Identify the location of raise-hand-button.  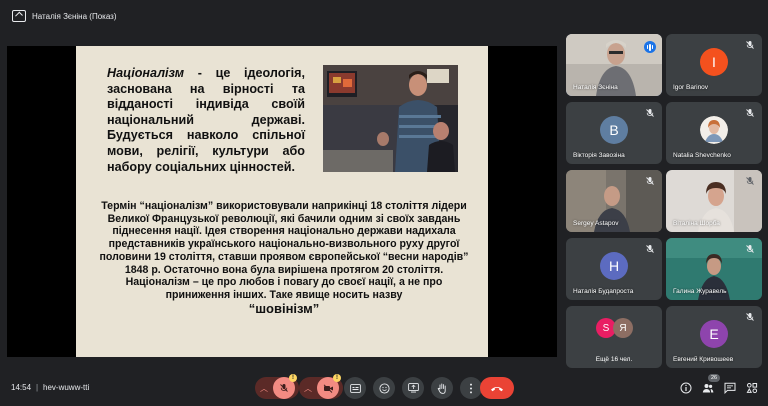
(442, 388).